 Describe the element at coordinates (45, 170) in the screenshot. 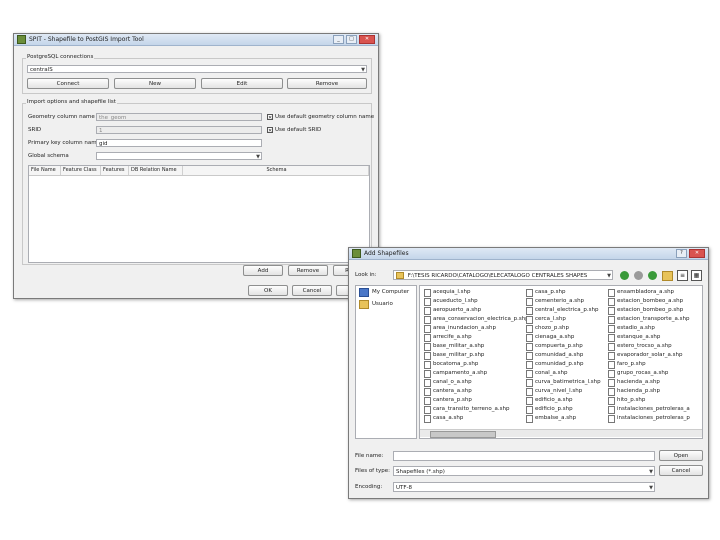

I see `column-file-name: File Name` at that location.